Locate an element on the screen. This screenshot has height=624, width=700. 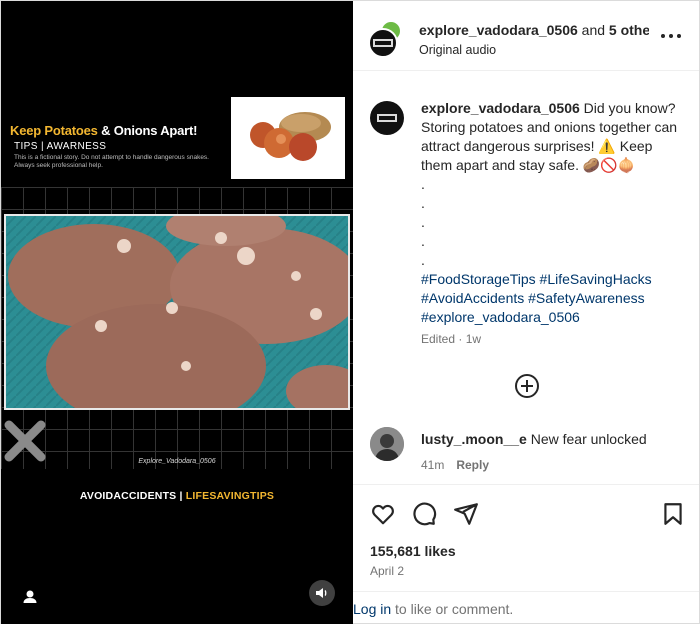
decorative-x-icon is located at coordinates (25, 441).